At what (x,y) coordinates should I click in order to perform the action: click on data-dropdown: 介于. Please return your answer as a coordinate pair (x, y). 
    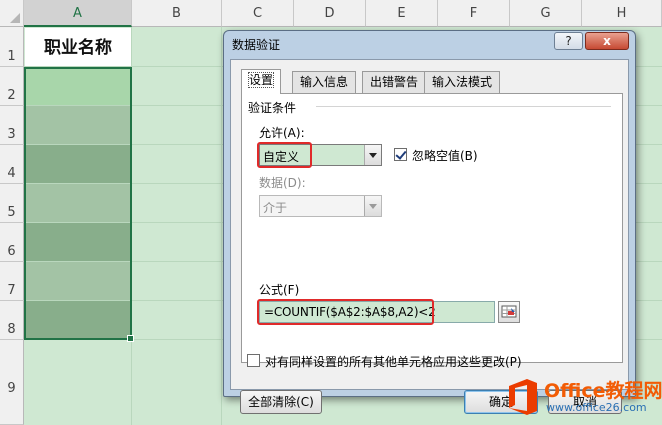
    Looking at the image, I should click on (320, 206).